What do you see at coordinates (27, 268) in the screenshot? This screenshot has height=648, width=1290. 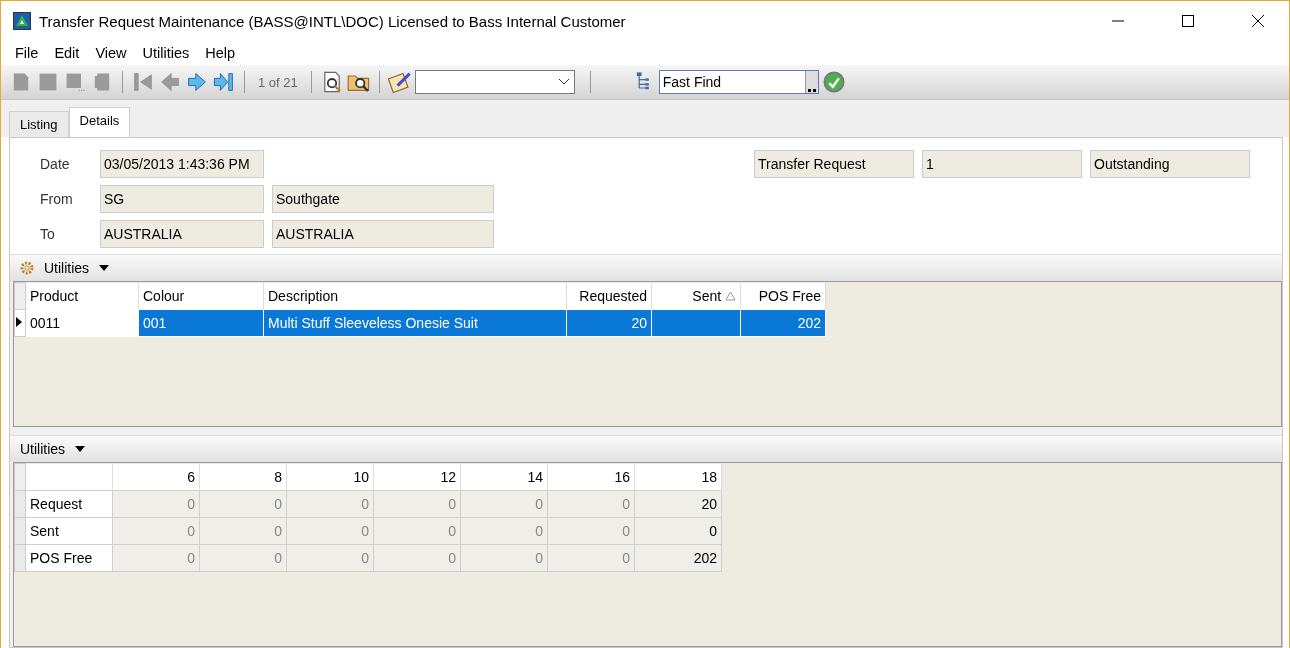 I see `gear-icon` at bounding box center [27, 268].